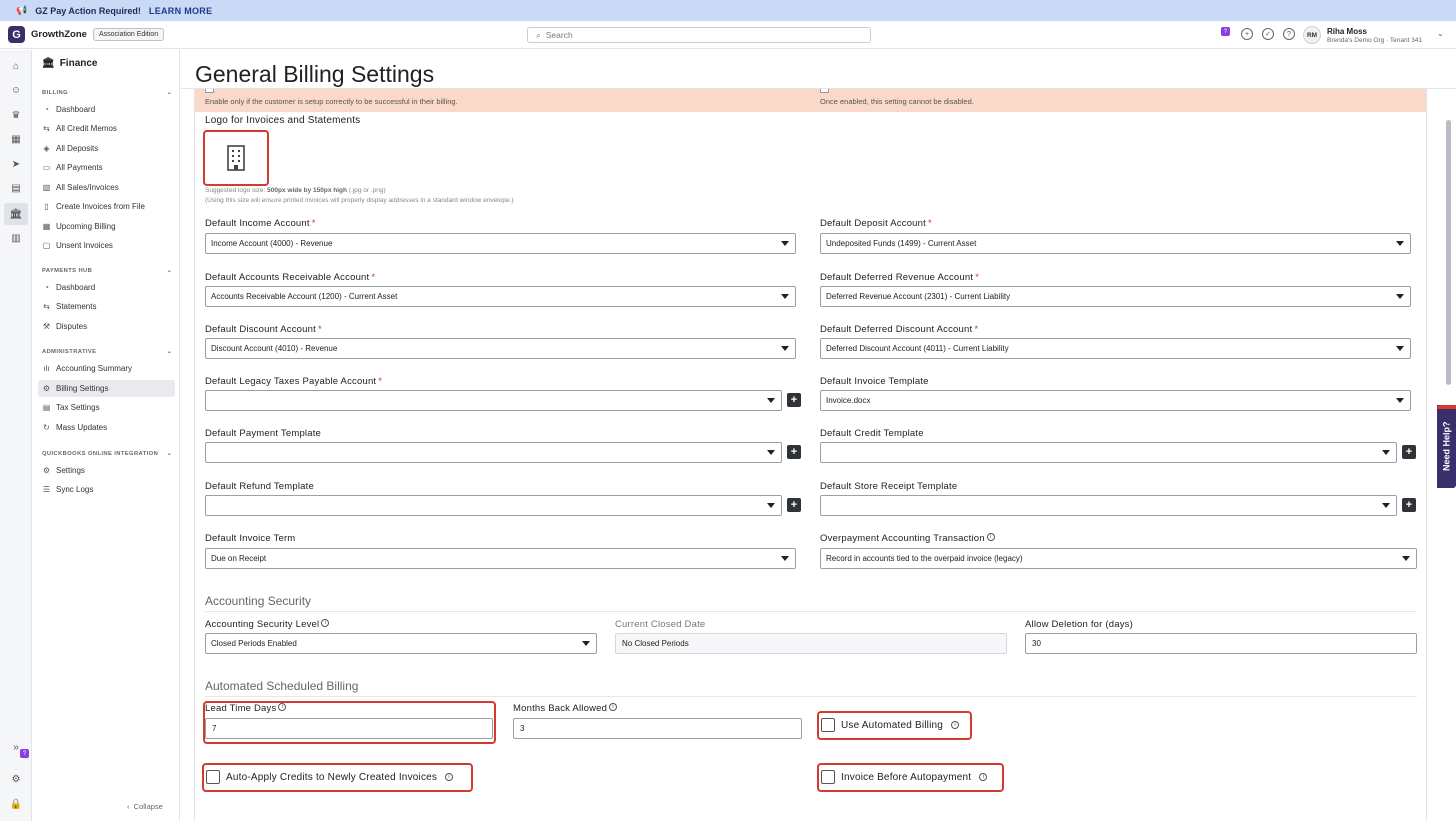  Describe the element at coordinates (16, 238) in the screenshot. I see `reports-icon: ▥` at that location.